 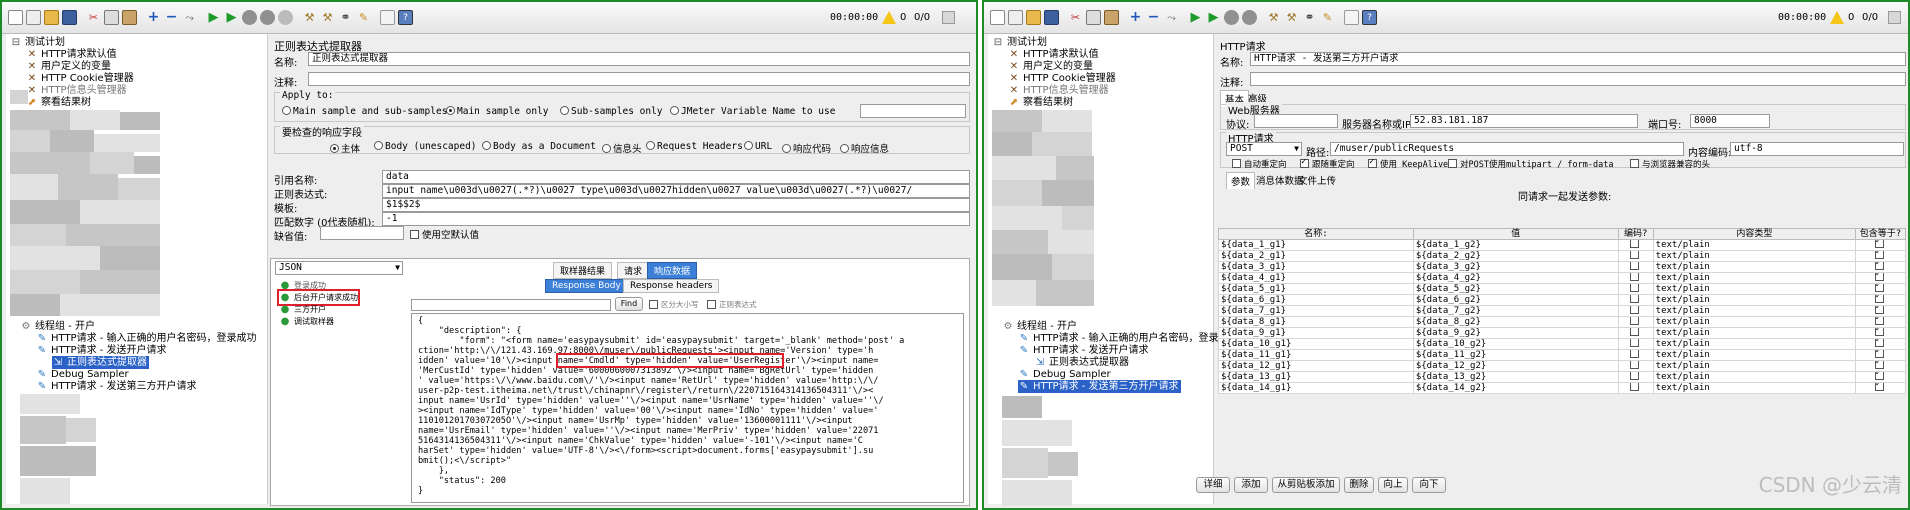 I want to click on regex-checkbox: 正则表达式, so click(x=732, y=304).